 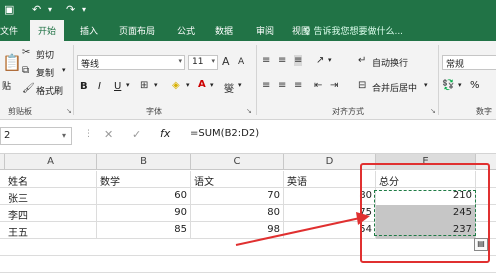 What do you see at coordinates (298, 231) in the screenshot?
I see `arrow-line` at bounding box center [298, 231].